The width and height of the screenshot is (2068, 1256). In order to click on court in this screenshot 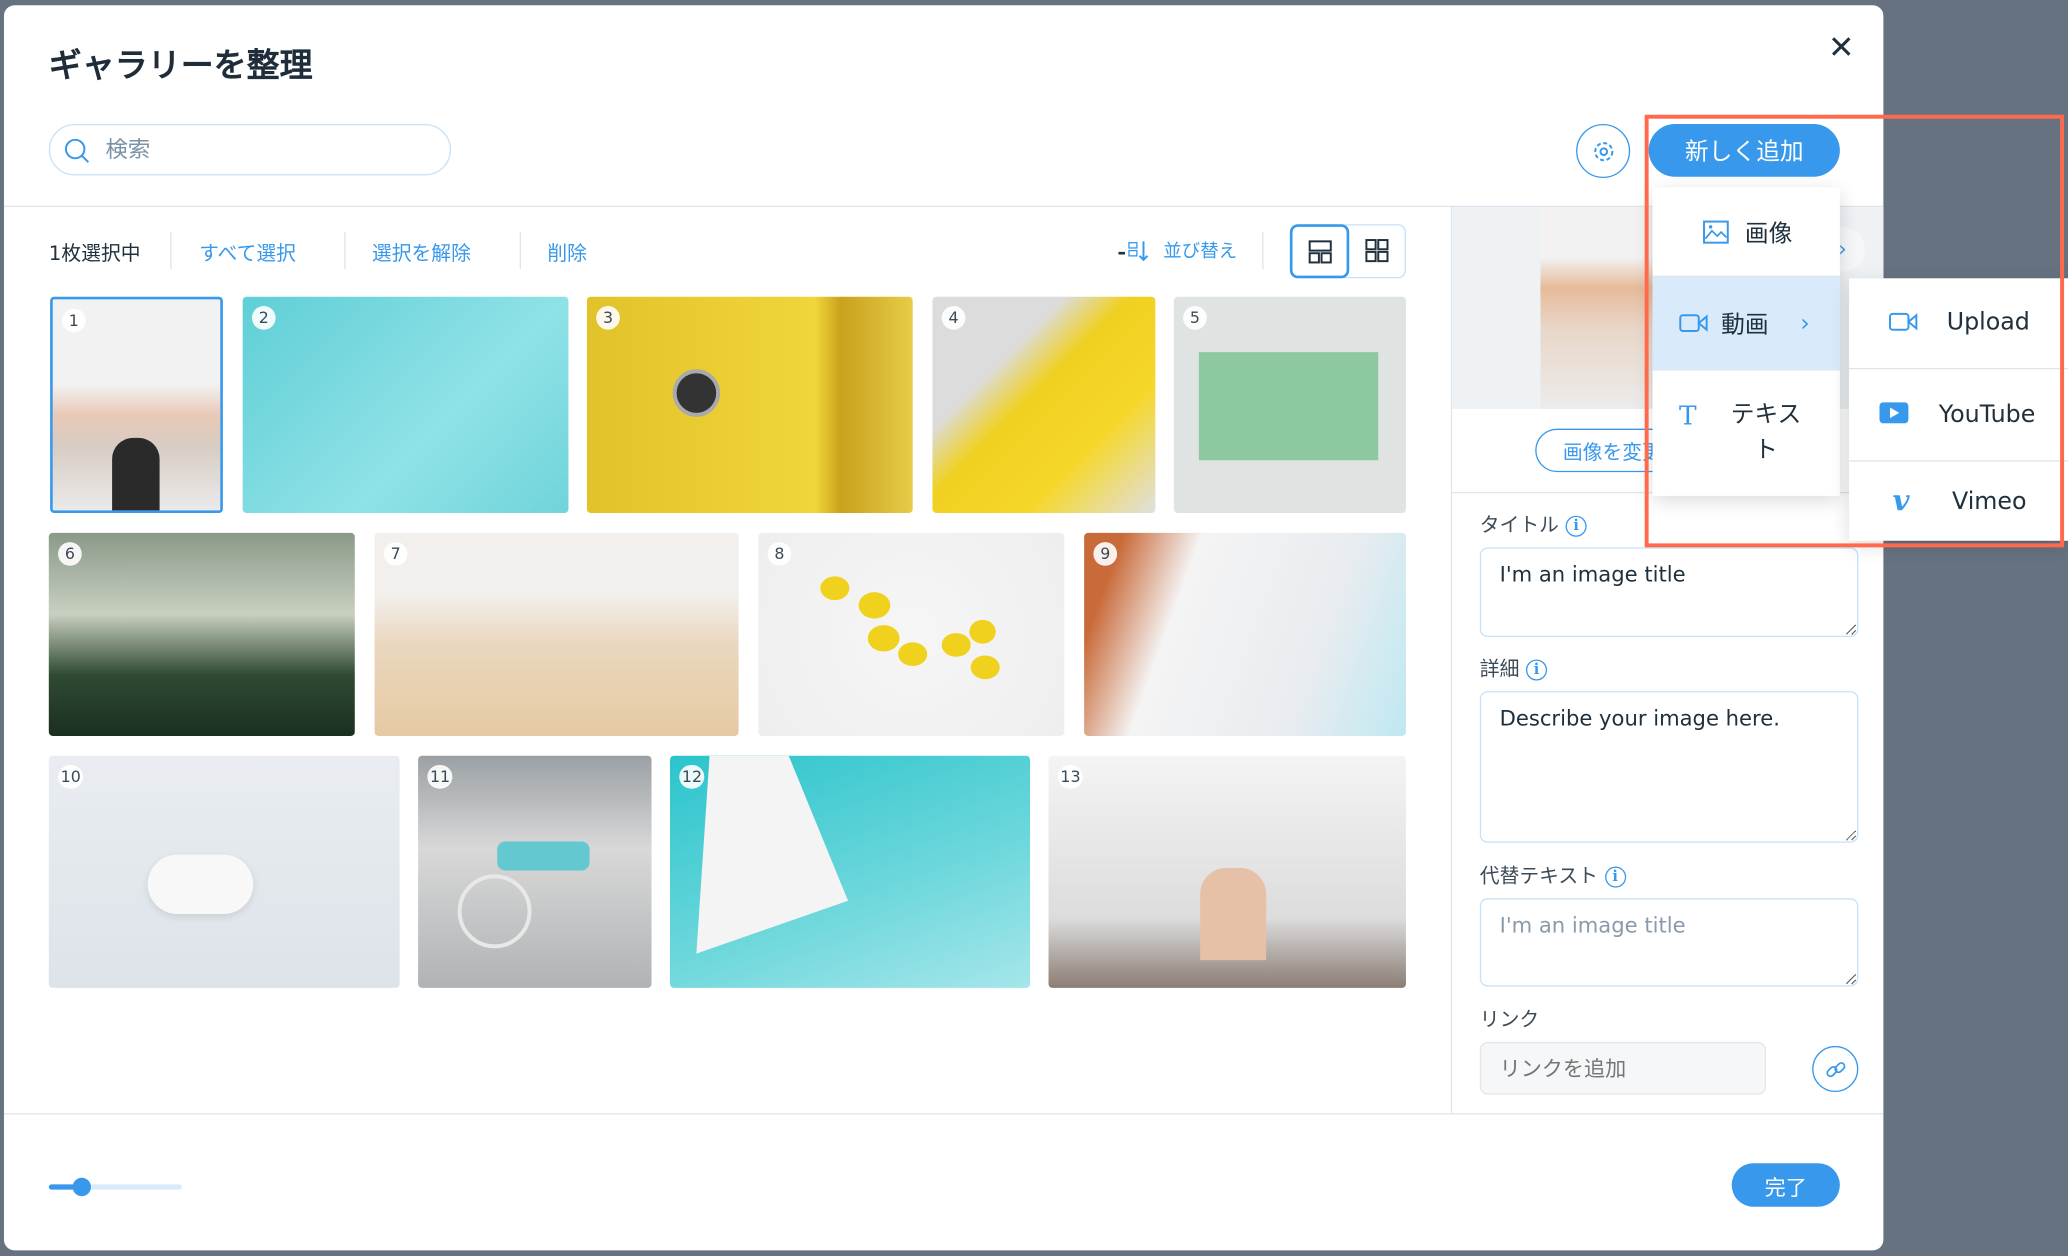, I will do `click(1288, 406)`.